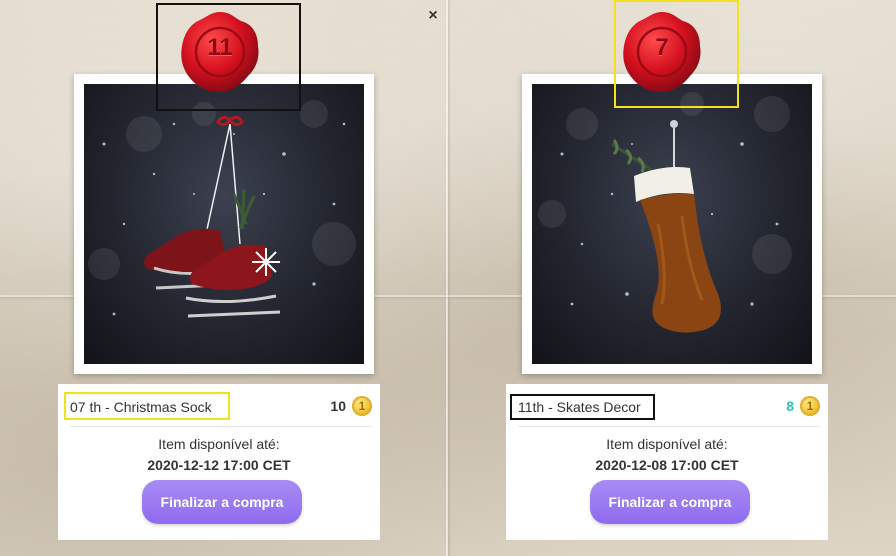 The image size is (896, 556). What do you see at coordinates (667, 465) in the screenshot?
I see `availability-date: 2020-12-08 17:00 CET` at bounding box center [667, 465].